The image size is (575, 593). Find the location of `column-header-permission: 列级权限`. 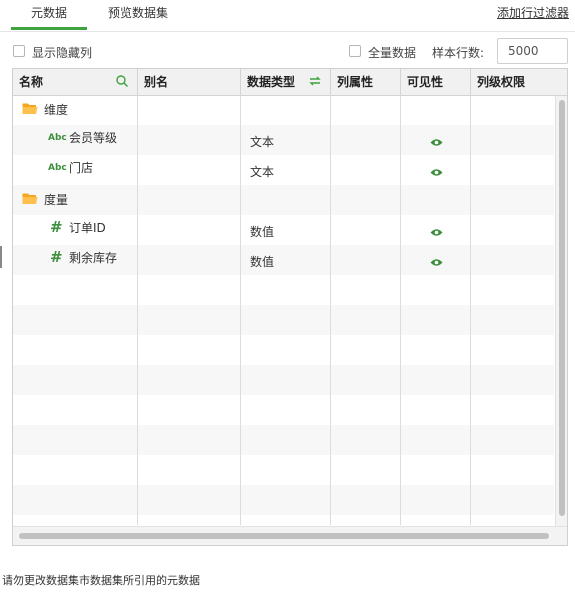

column-header-permission: 列级权限 is located at coordinates (519, 82).